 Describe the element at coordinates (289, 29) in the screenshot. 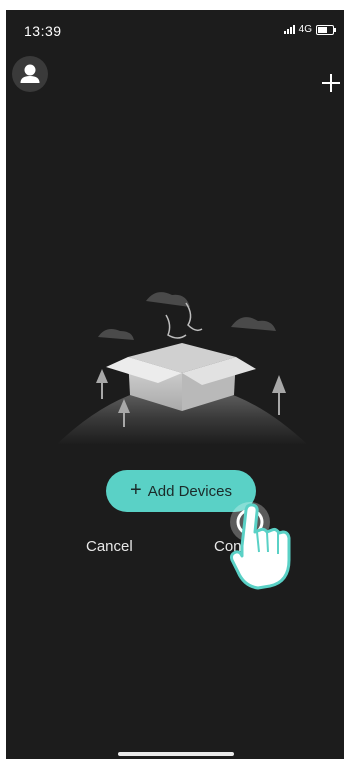

I see `signal-icon` at that location.